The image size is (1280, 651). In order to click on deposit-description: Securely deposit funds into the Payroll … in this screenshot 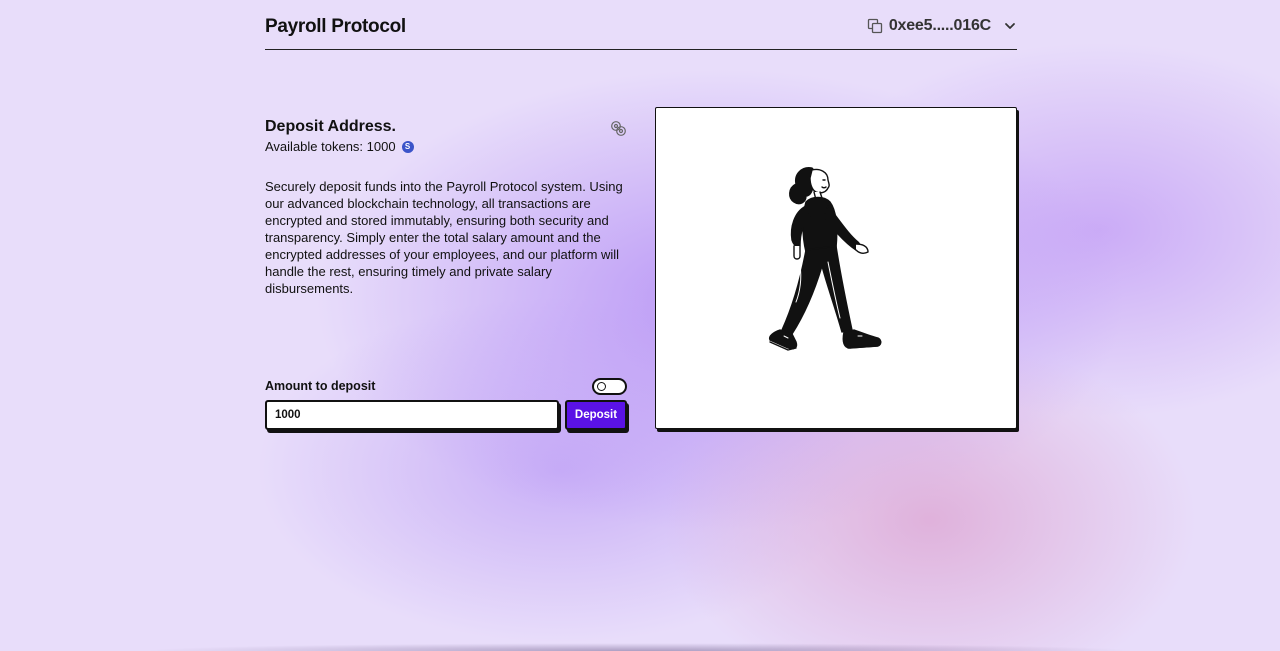, I will do `click(444, 237)`.